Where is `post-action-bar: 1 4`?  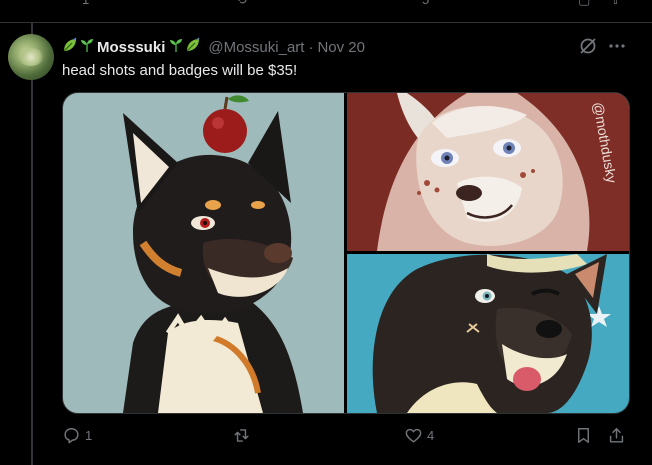
post-action-bar: 1 4 is located at coordinates (345, 437).